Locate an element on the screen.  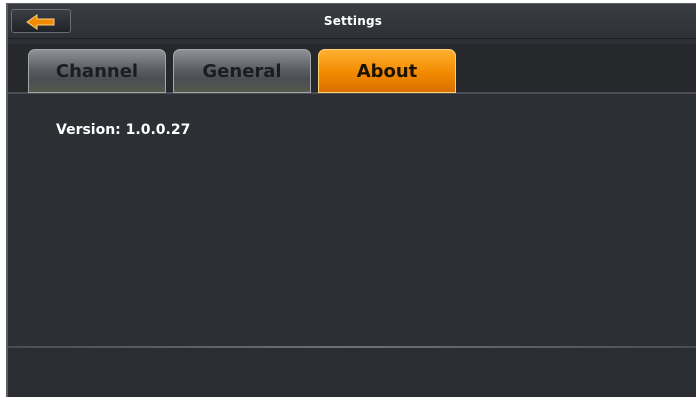
title-bar: Settings is located at coordinates (352, 21).